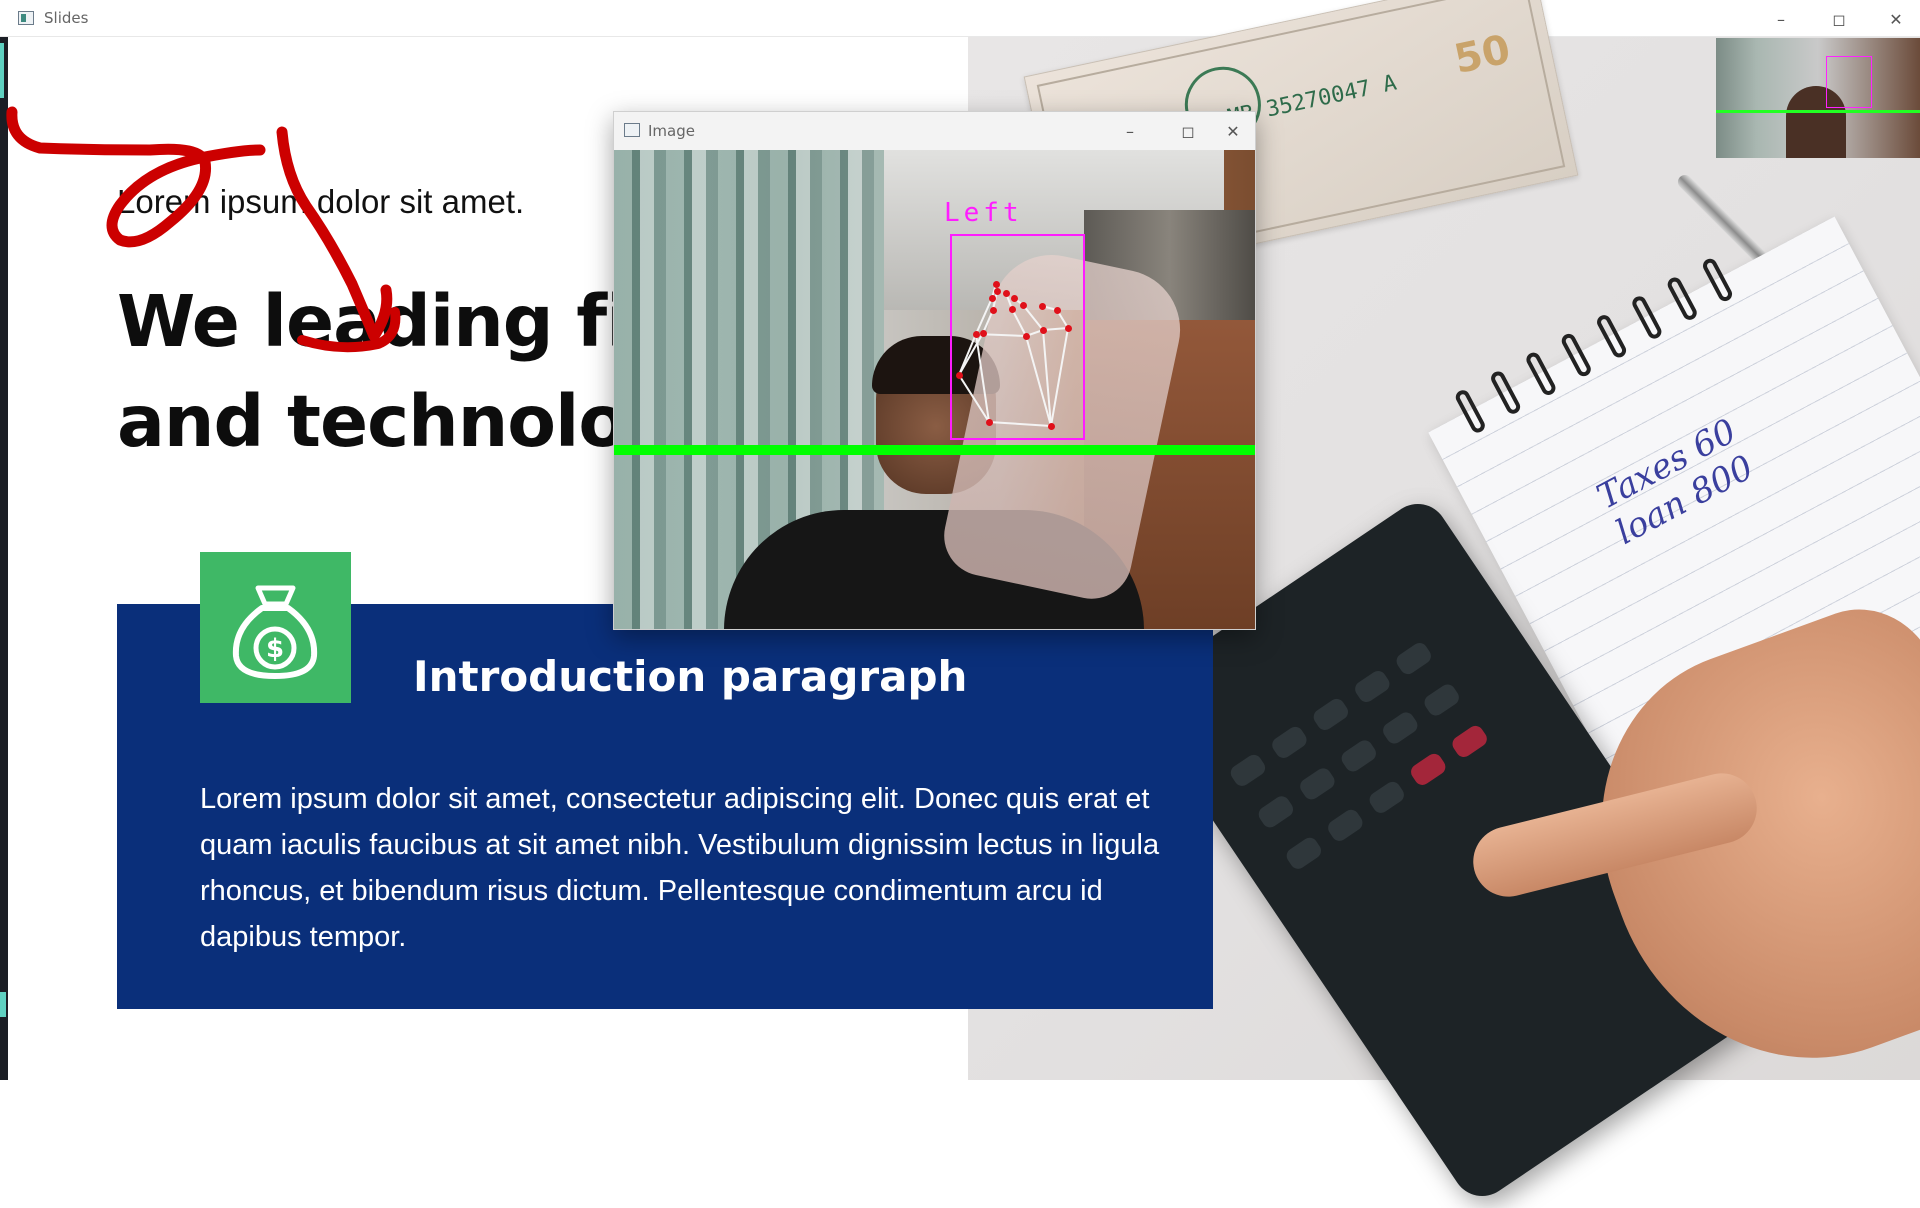  What do you see at coordinates (1781, 19) in the screenshot?
I see `minimize-button: –` at bounding box center [1781, 19].